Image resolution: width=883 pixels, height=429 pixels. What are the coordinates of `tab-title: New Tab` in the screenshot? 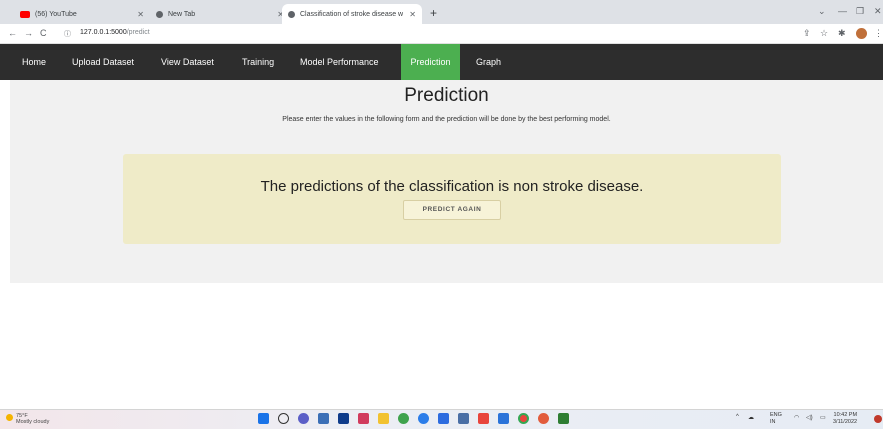 It's located at (182, 14).